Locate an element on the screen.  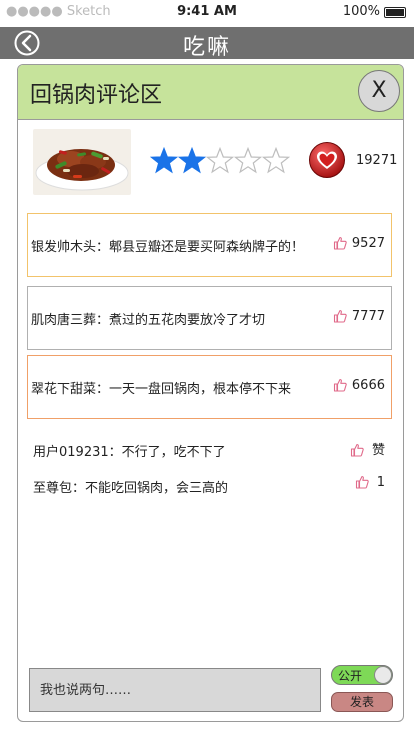
like-button: 9527 is located at coordinates (359, 243).